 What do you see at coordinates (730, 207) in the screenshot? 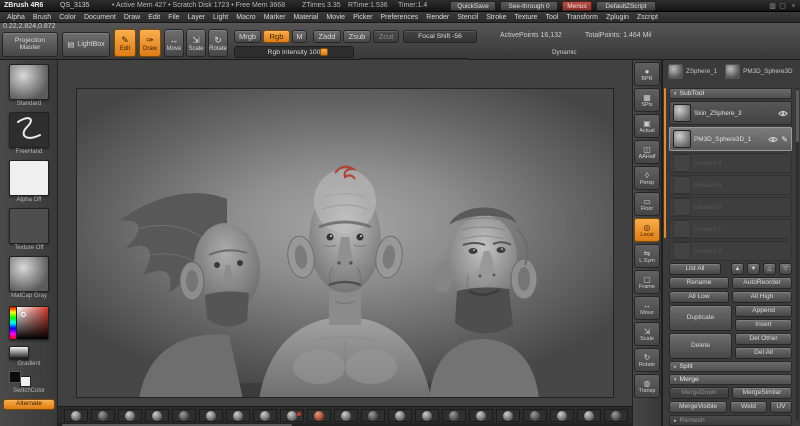
I see `subtool-item: Unused 6 ✎` at bounding box center [730, 207].